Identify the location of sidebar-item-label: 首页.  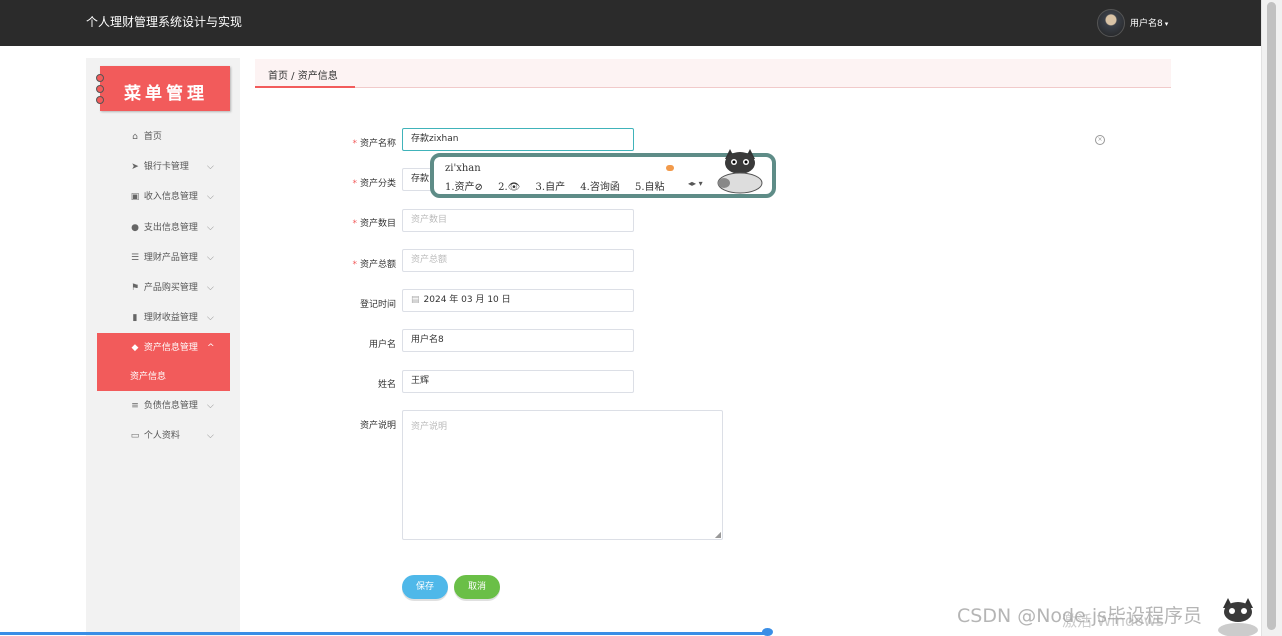
(152, 137).